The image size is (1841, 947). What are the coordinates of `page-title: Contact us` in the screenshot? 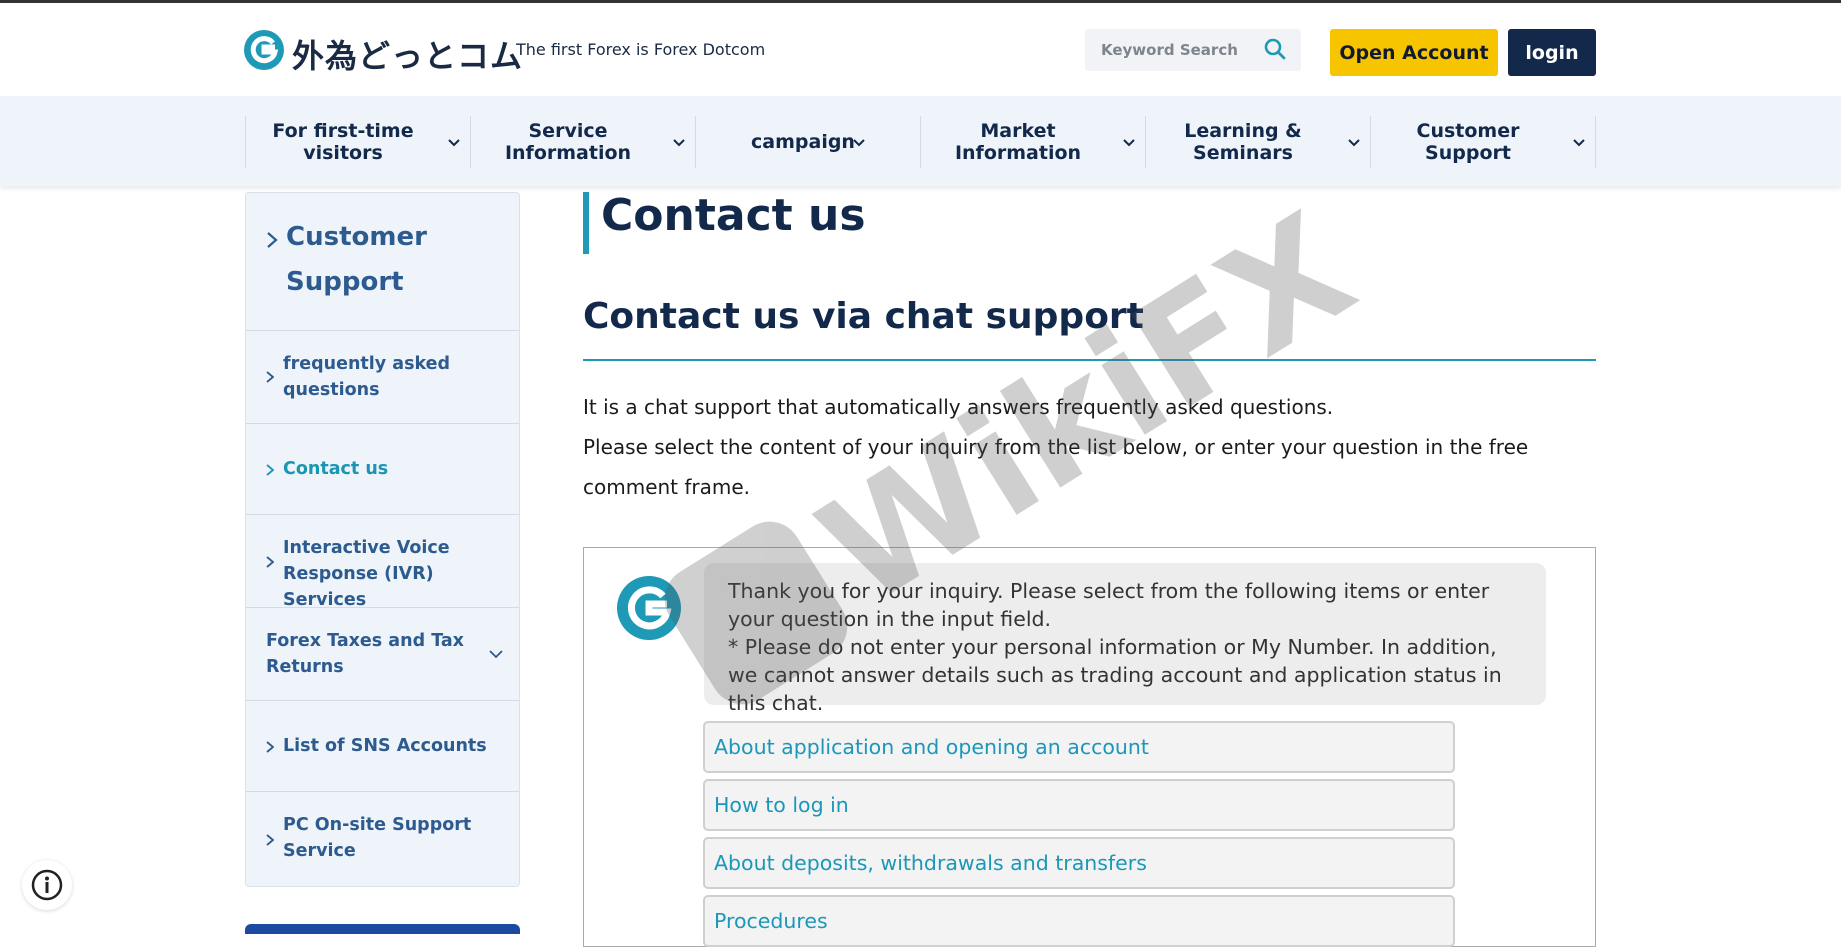 It's located at (733, 215).